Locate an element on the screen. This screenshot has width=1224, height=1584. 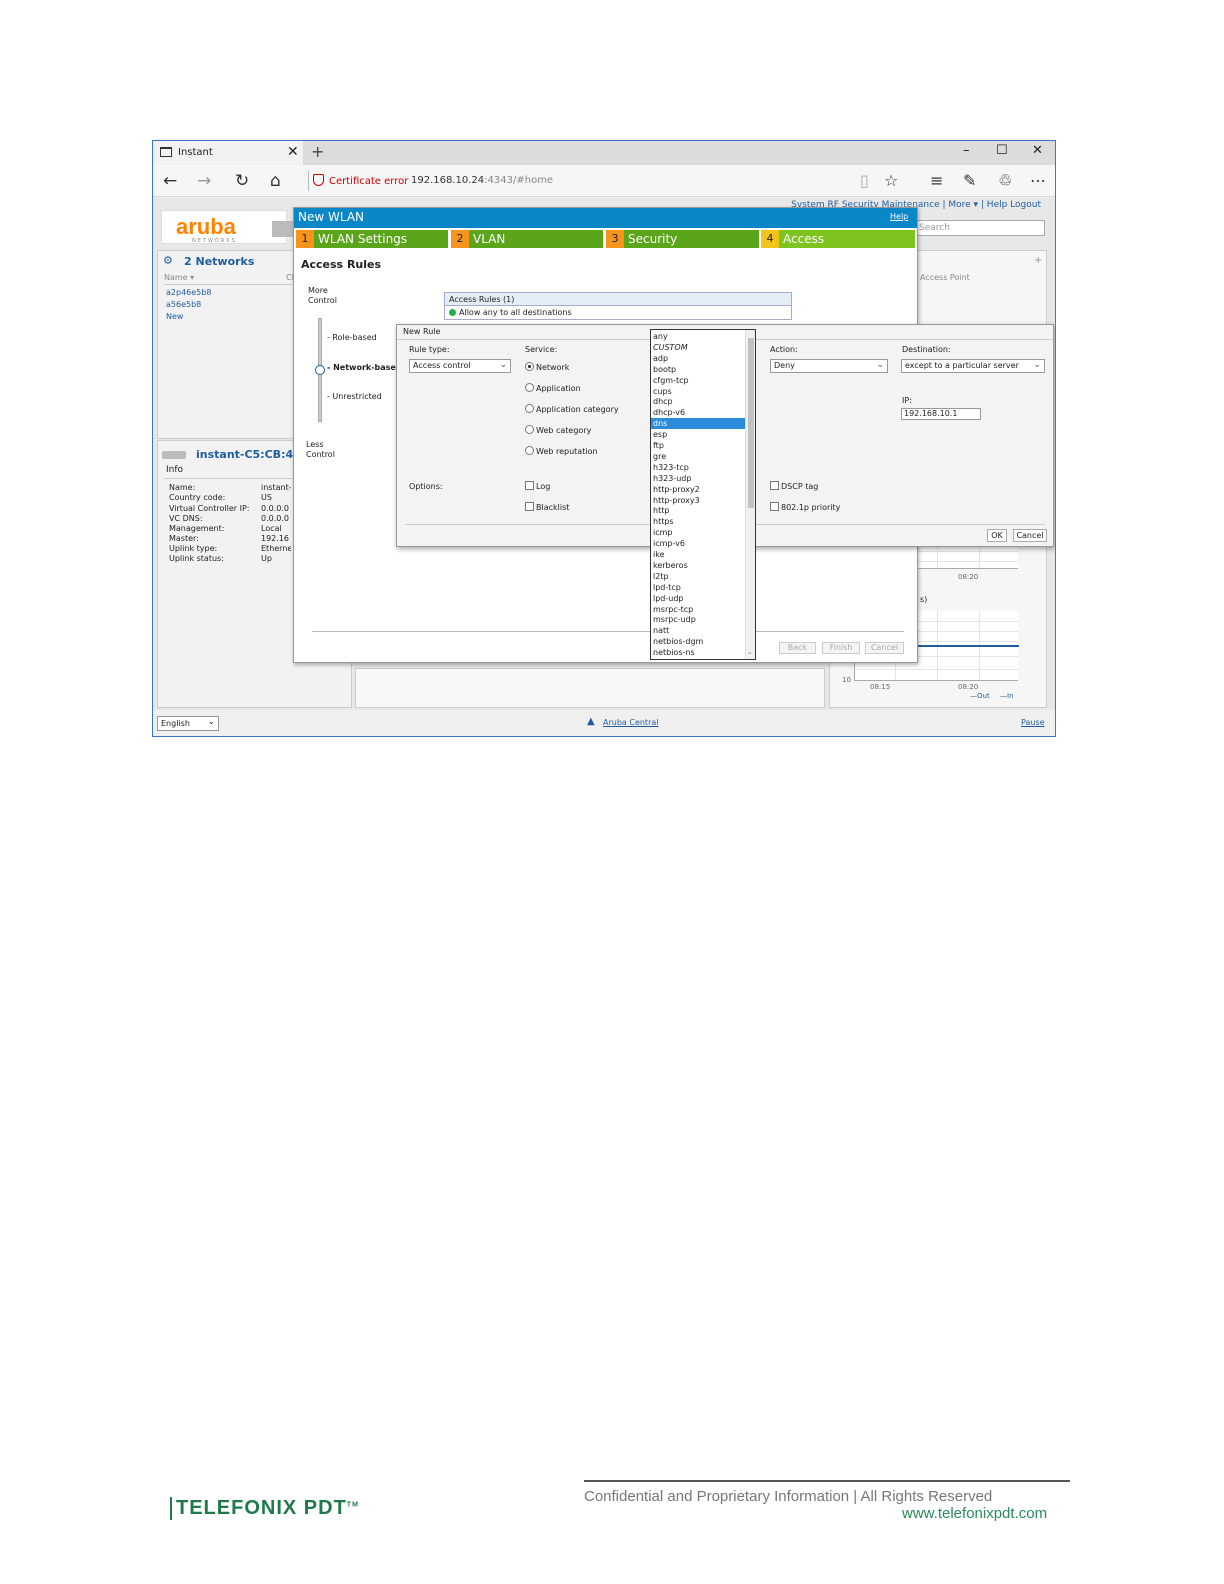
service-radio-application-category: Application category is located at coordinates (572, 409).